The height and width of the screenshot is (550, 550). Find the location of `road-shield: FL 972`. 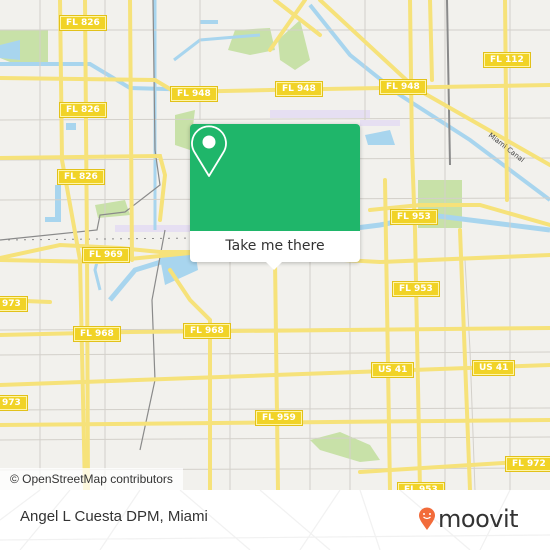

road-shield: FL 972 is located at coordinates (527, 464).